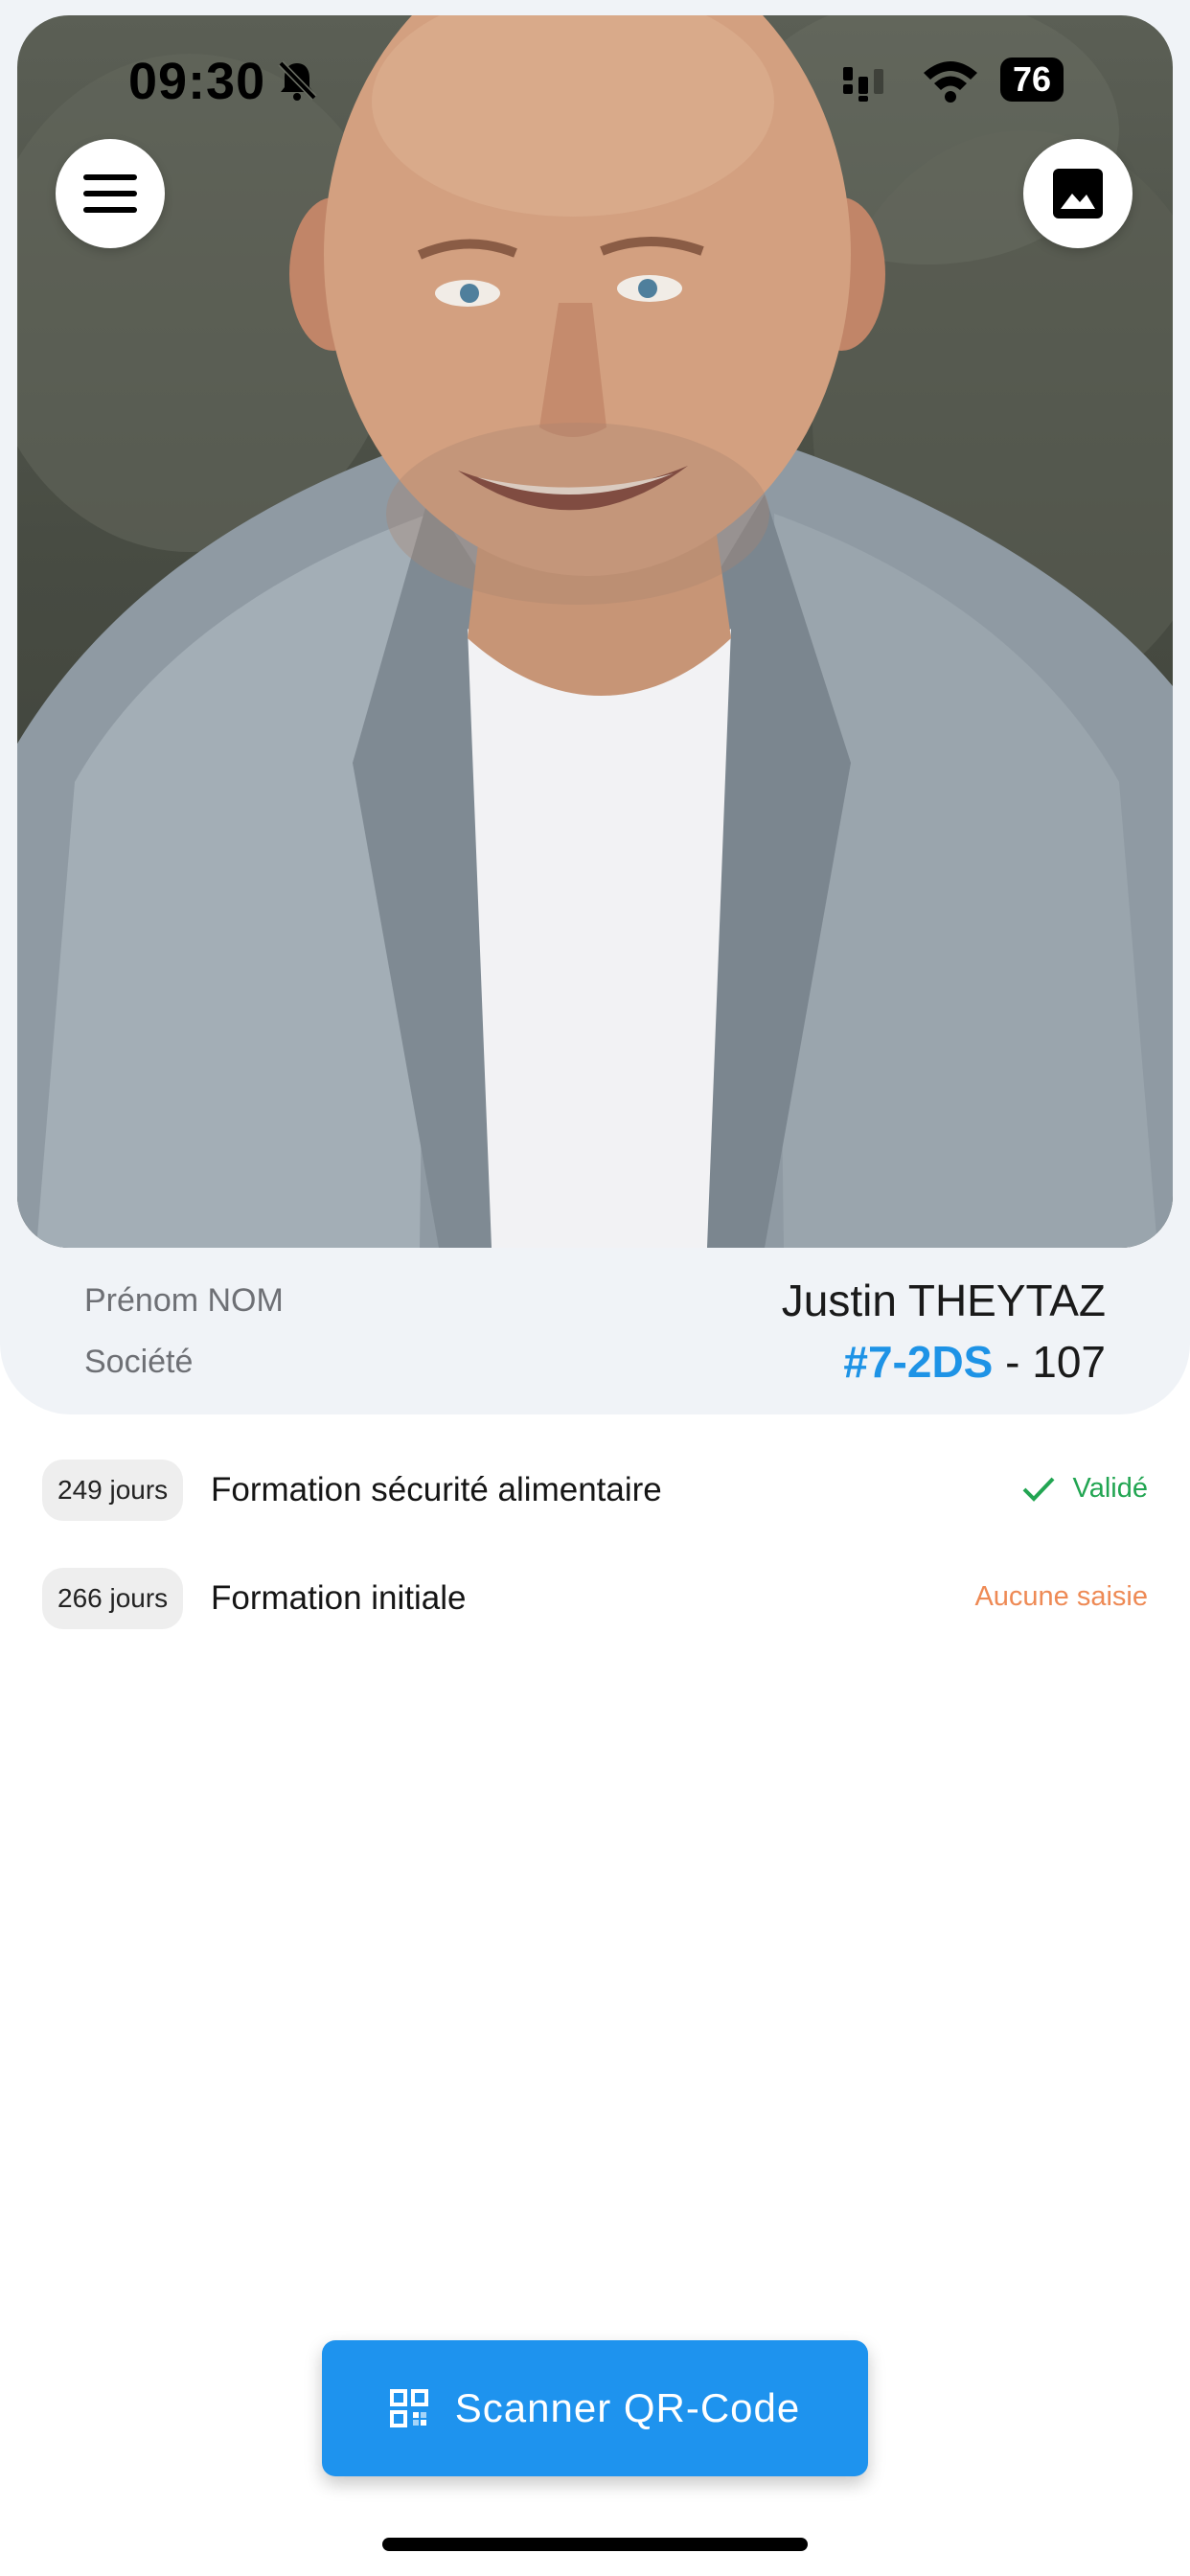 This screenshot has width=1190, height=2576. I want to click on status-validated: Validé, so click(1084, 1489).